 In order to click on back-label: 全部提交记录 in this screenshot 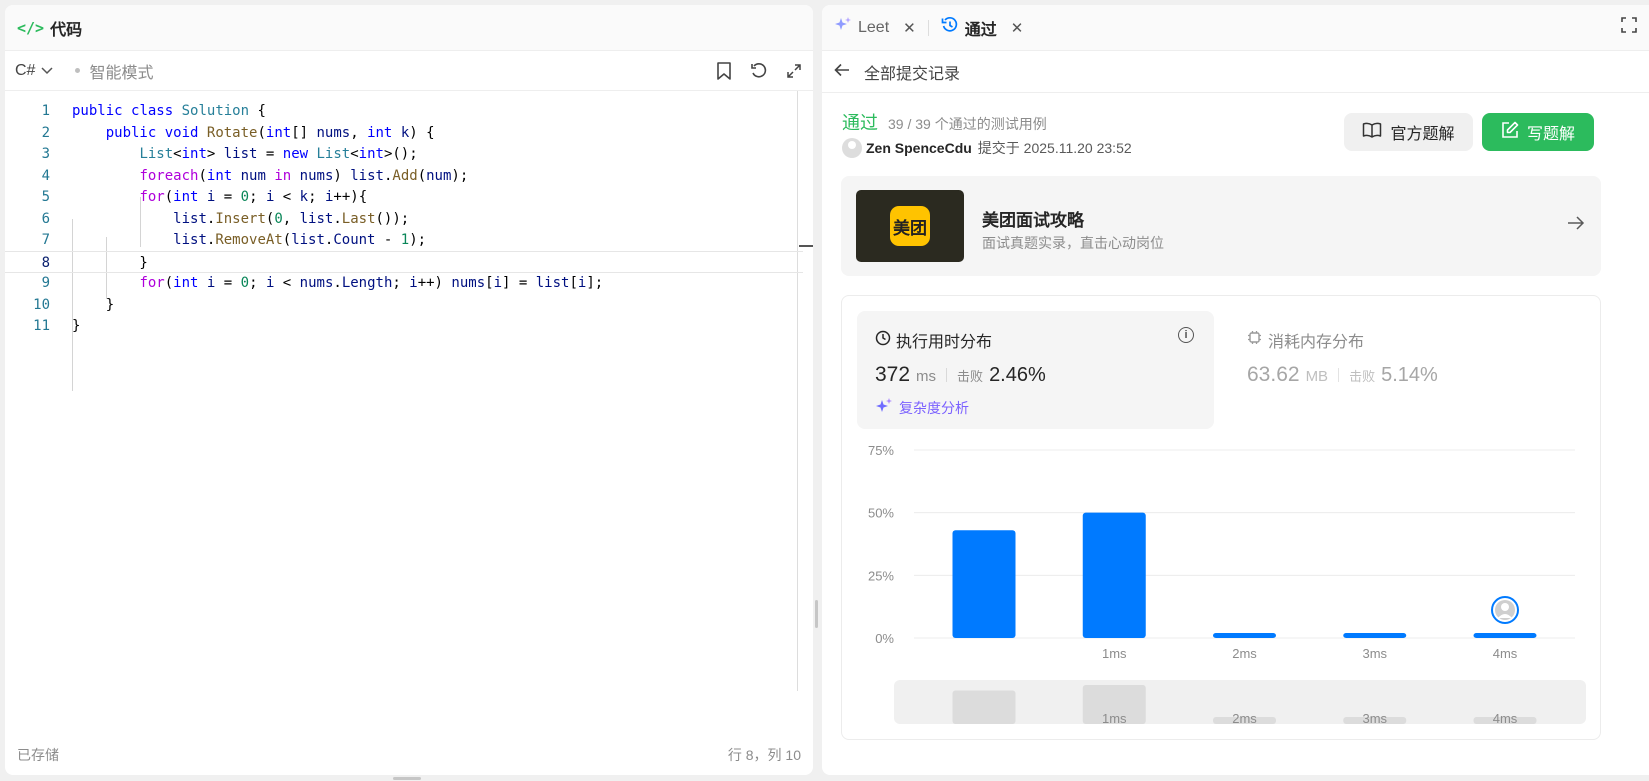, I will do `click(912, 74)`.